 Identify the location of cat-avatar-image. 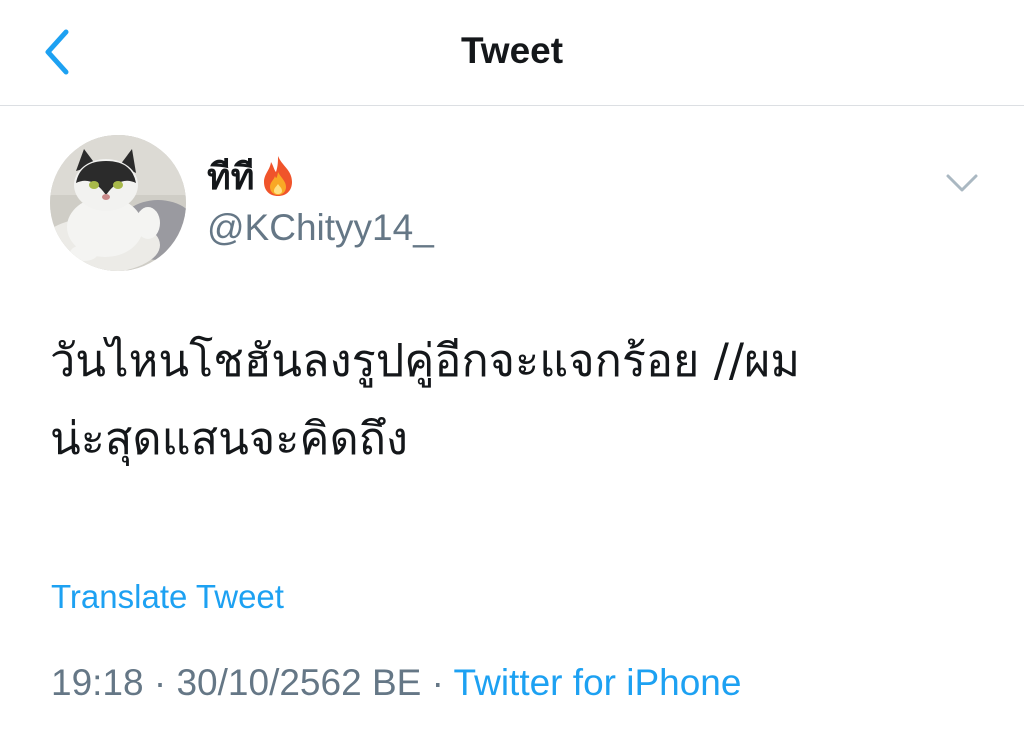
(118, 203).